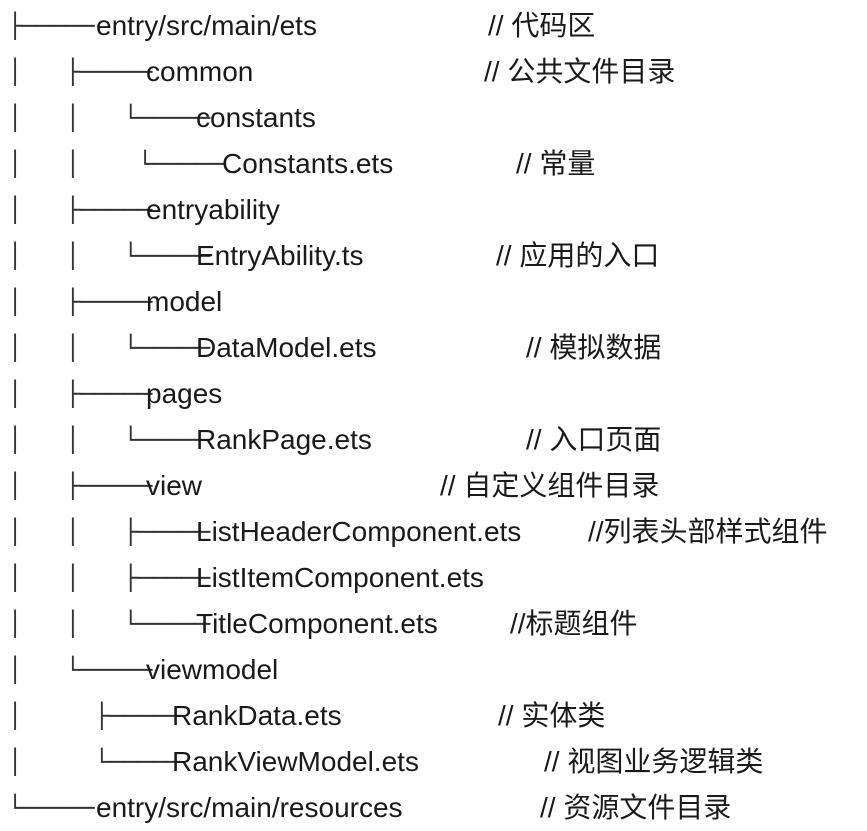 The width and height of the screenshot is (867, 831). Describe the element at coordinates (284, 439) in the screenshot. I see `tree-node-label: RankPage.ets` at that location.